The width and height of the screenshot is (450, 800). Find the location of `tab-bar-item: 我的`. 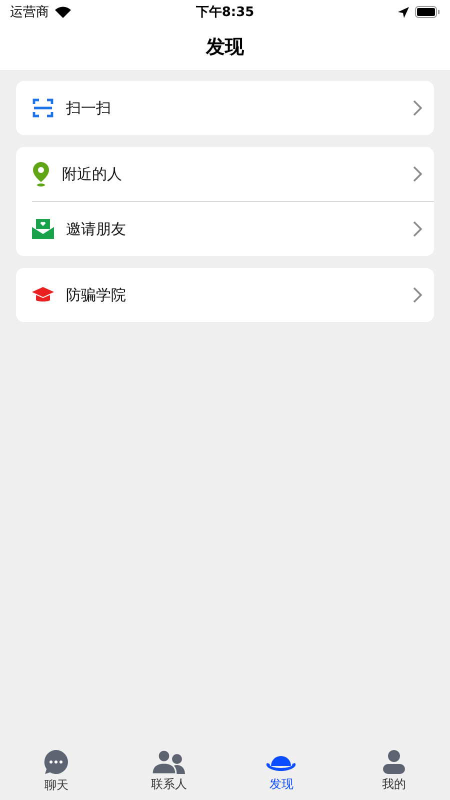

tab-bar-item: 我的 is located at coordinates (394, 771).